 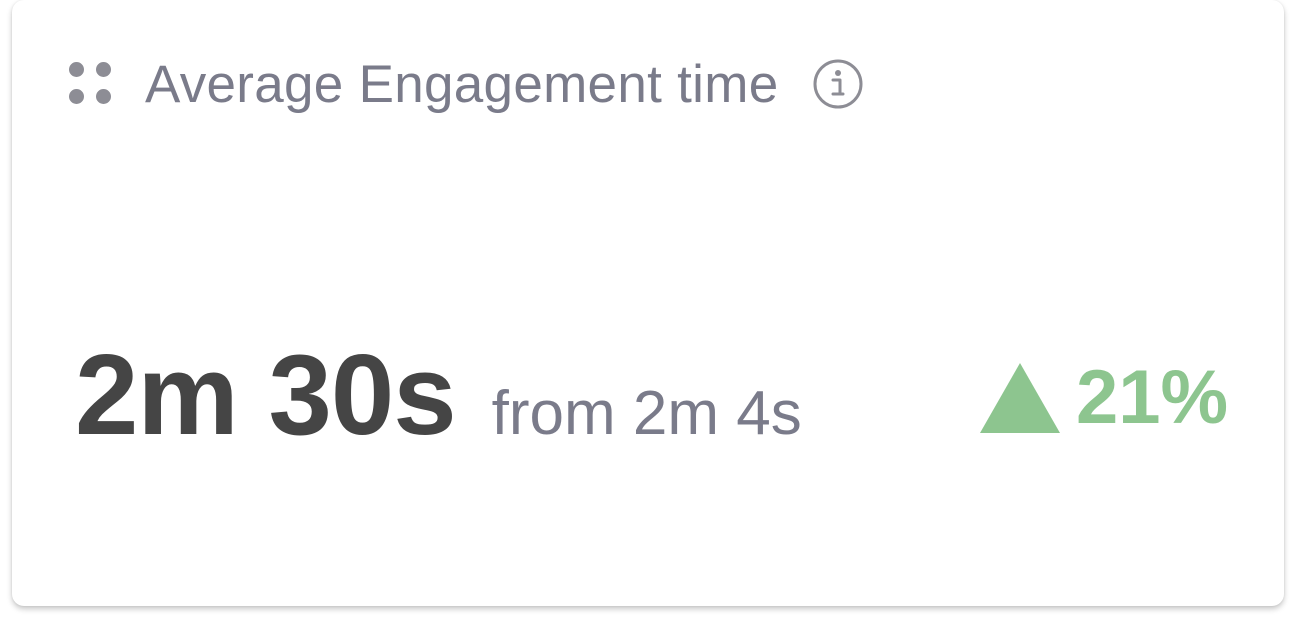 I want to click on metric-value: 2m 30s, so click(x=266, y=395).